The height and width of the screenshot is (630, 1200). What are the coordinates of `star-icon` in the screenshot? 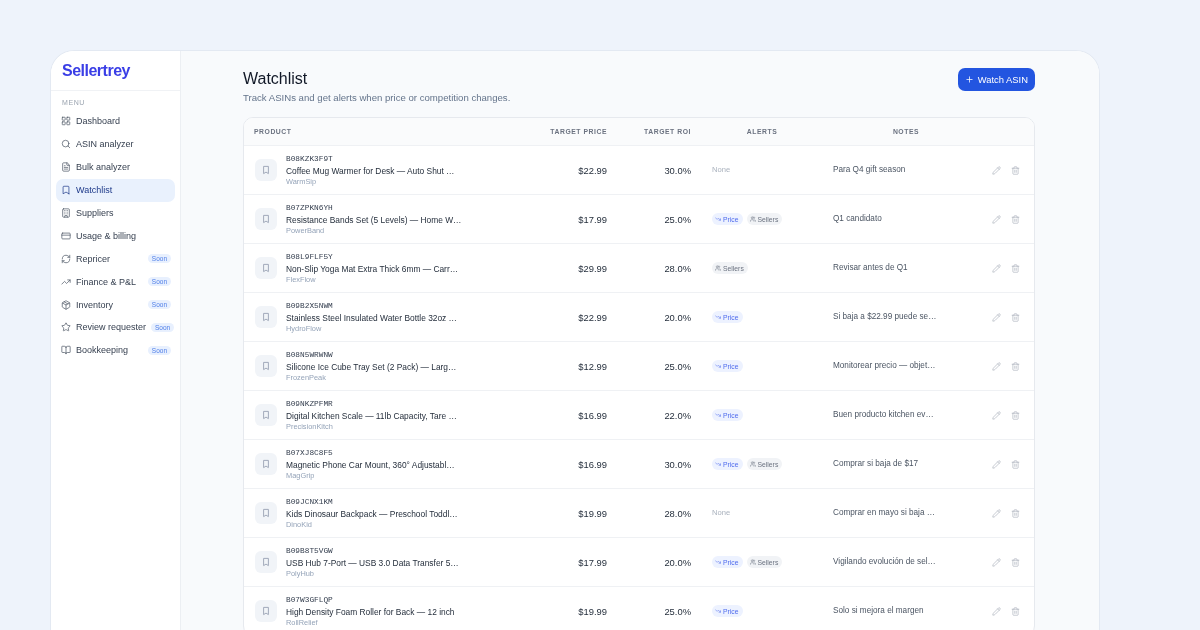 It's located at (66, 327).